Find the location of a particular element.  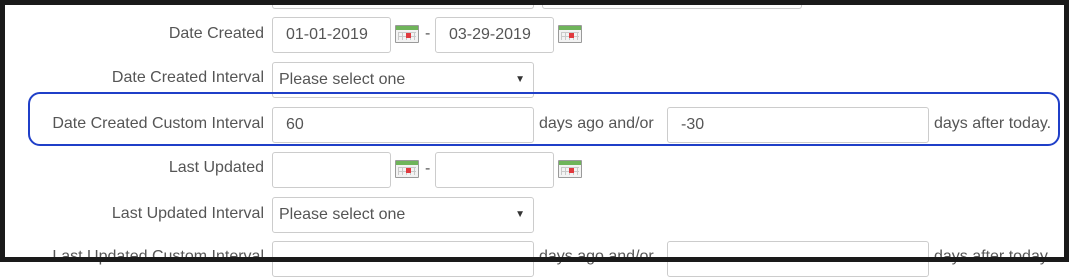

last-updated-days-after-input is located at coordinates (798, 259).